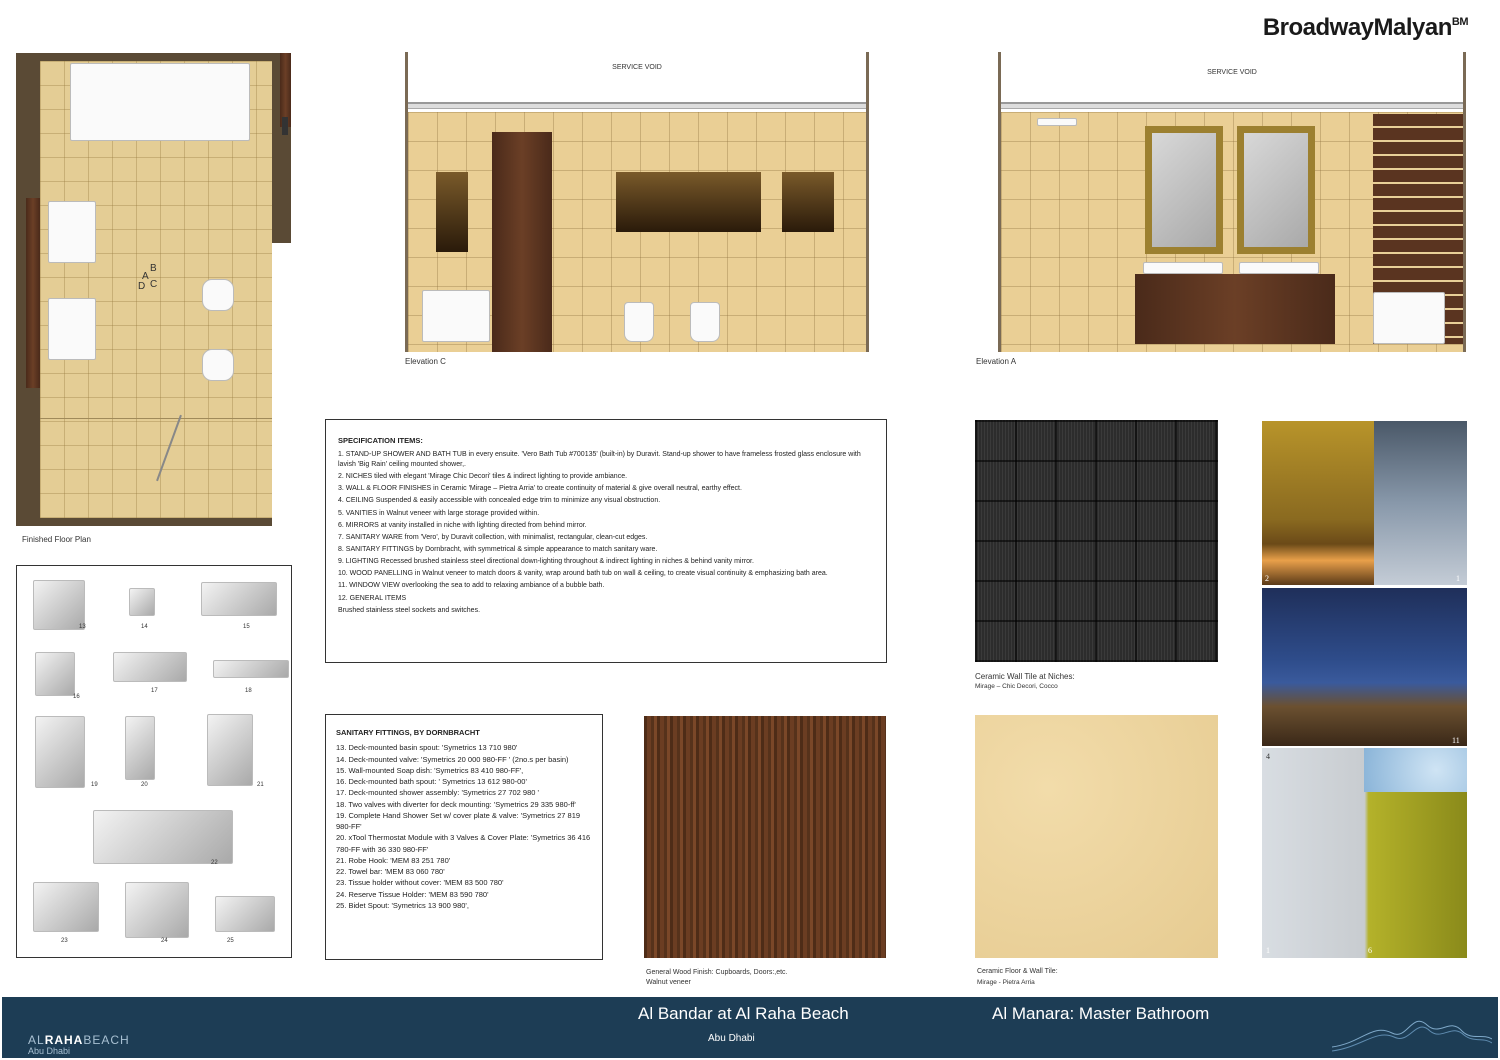 This screenshot has width=1500, height=1060. What do you see at coordinates (218, 365) in the screenshot?
I see `bidet-plan` at bounding box center [218, 365].